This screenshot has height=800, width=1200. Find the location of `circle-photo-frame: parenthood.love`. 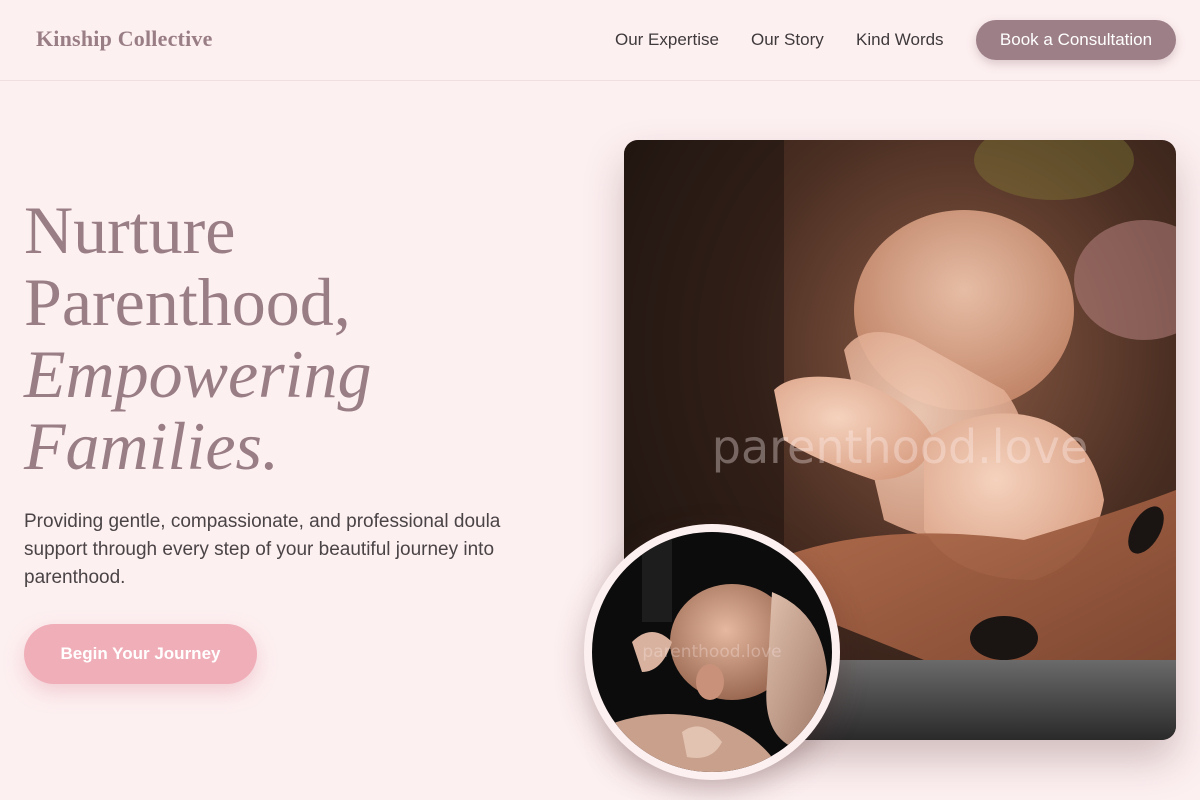

circle-photo-frame: parenthood.love is located at coordinates (712, 652).